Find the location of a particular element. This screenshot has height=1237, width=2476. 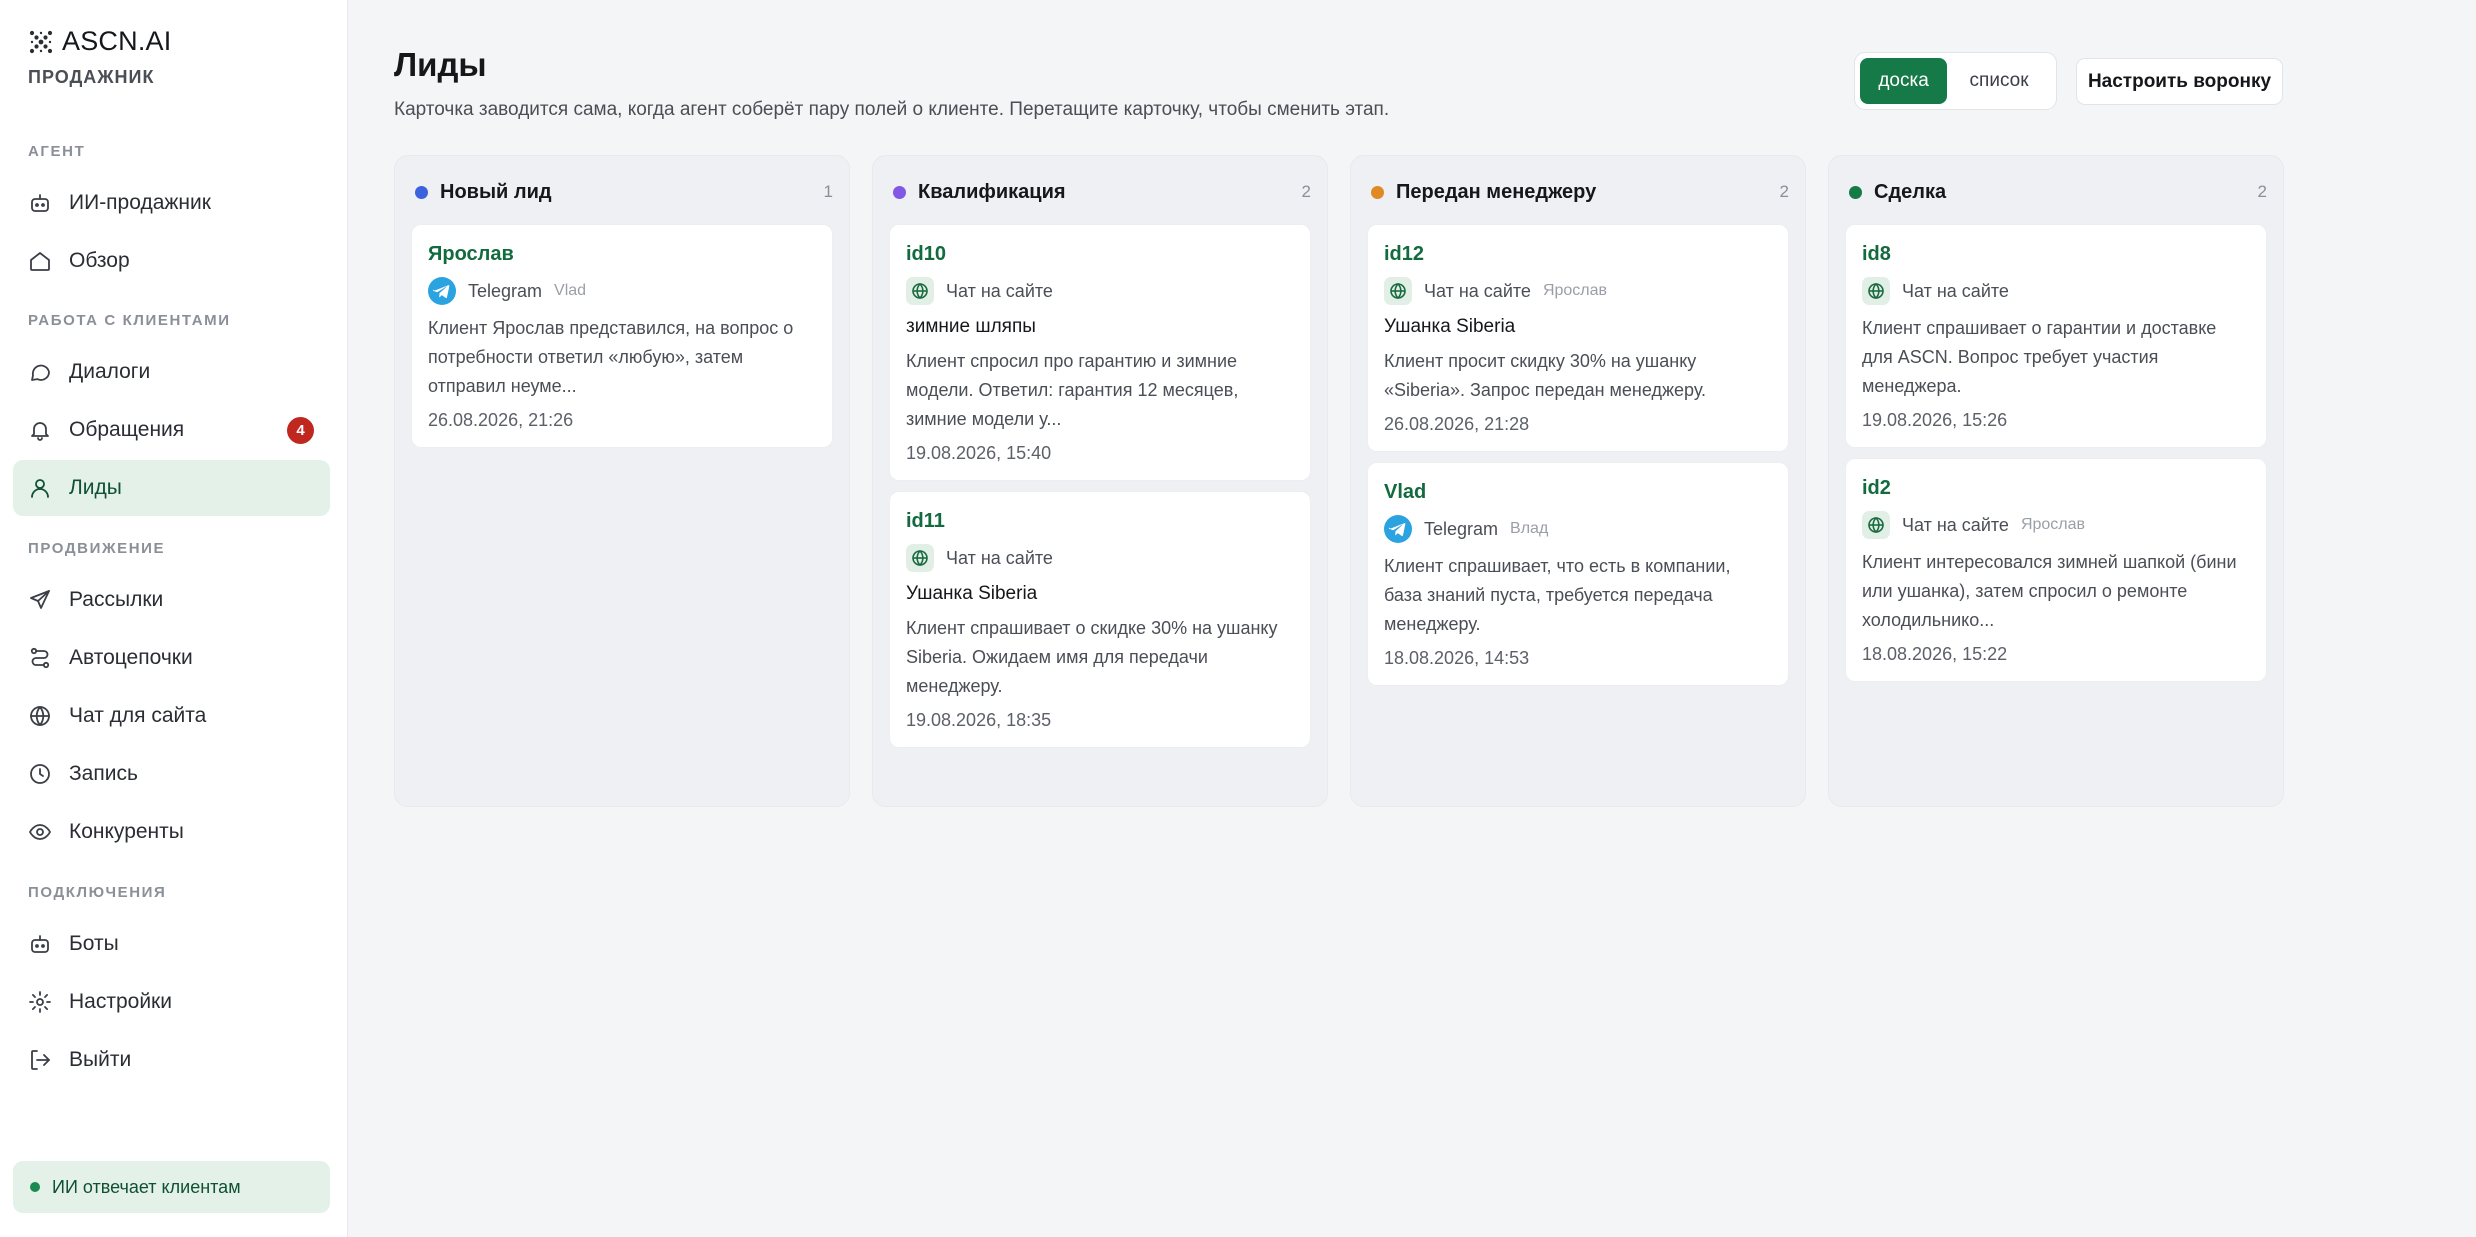

ascn-logo-icon is located at coordinates (41, 42).